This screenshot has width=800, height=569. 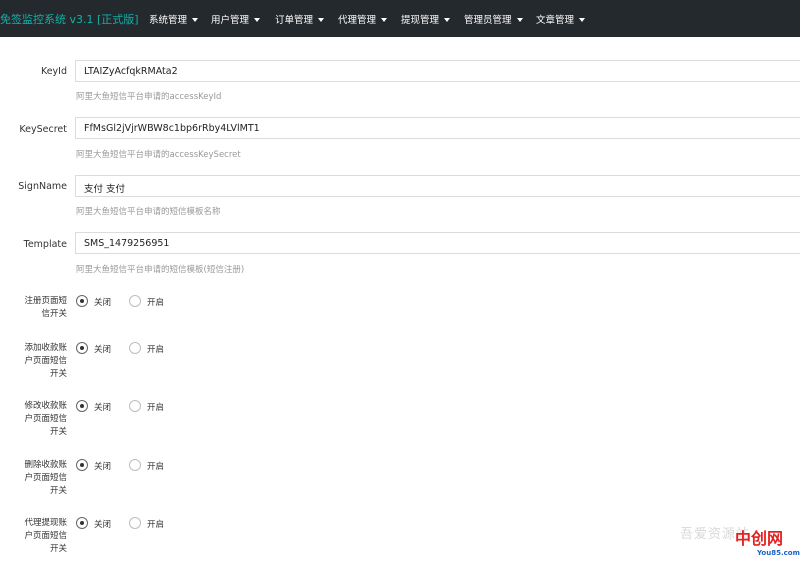 I want to click on keysecret-help: 阿里大鱼短信平台申请的accessKeySecret, so click(x=158, y=155).